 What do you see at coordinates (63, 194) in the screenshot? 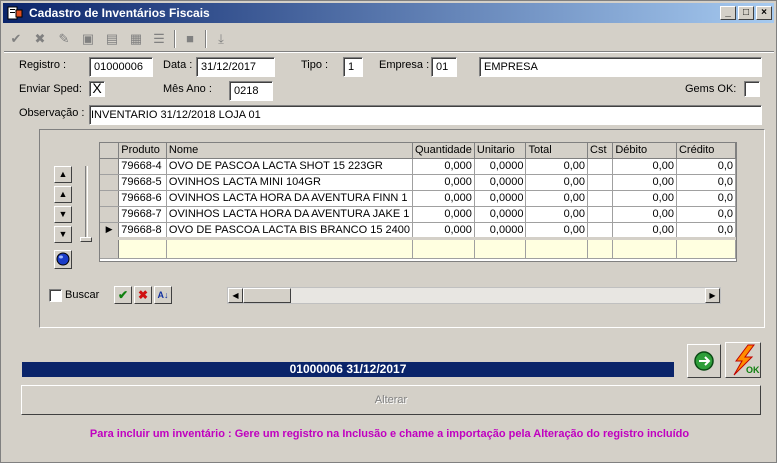
I see `prior-icon: ▲` at bounding box center [63, 194].